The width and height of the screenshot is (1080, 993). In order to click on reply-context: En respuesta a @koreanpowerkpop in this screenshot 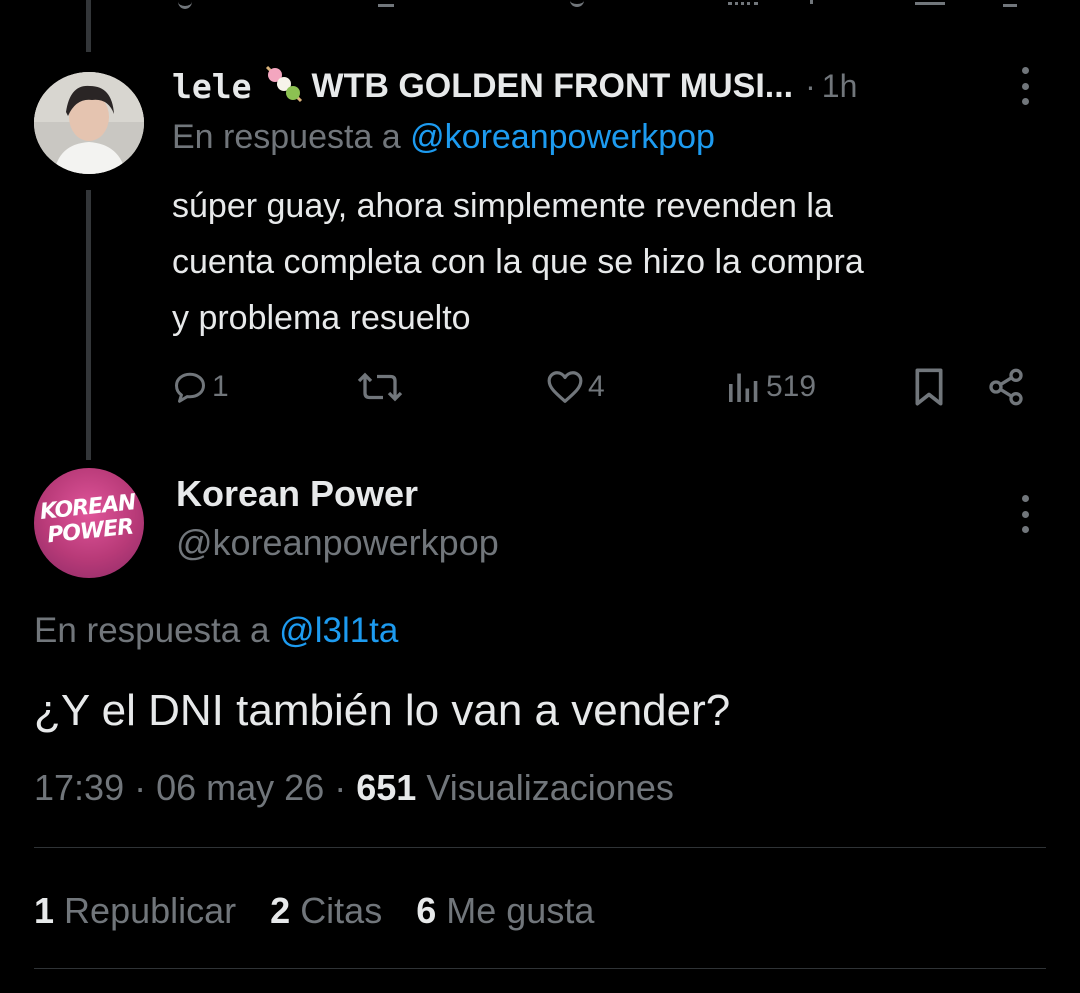, I will do `click(443, 137)`.